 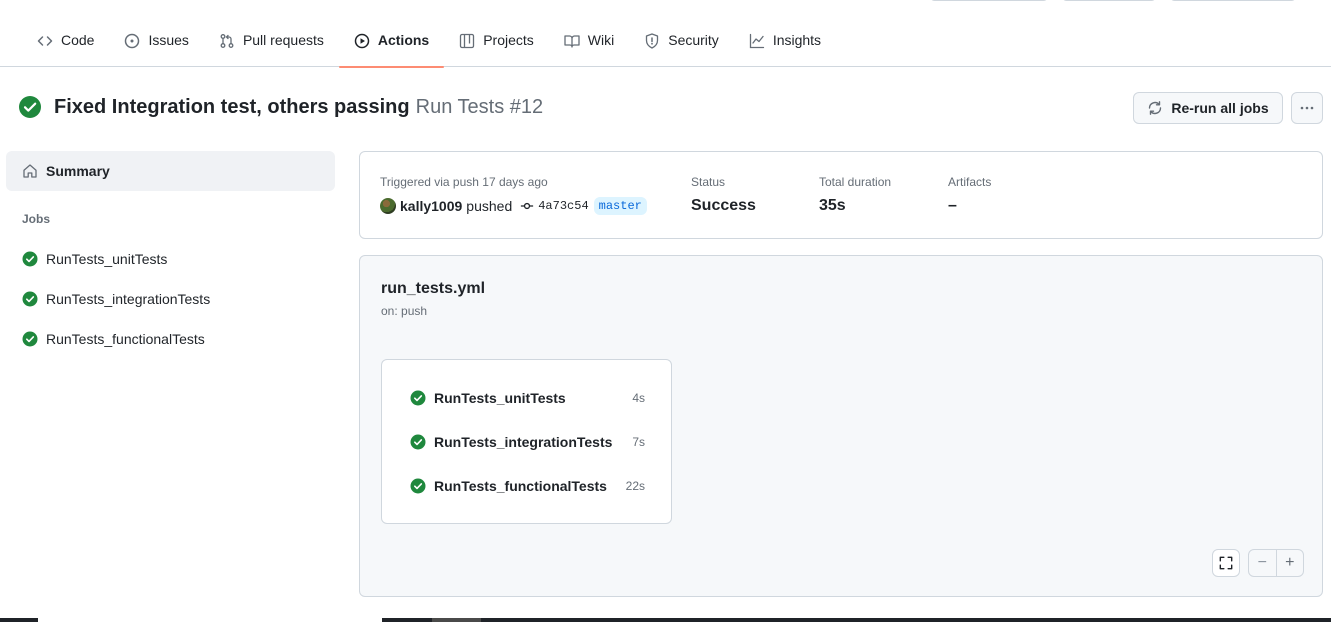 What do you see at coordinates (403, 40) in the screenshot?
I see `tab-label: Actions` at bounding box center [403, 40].